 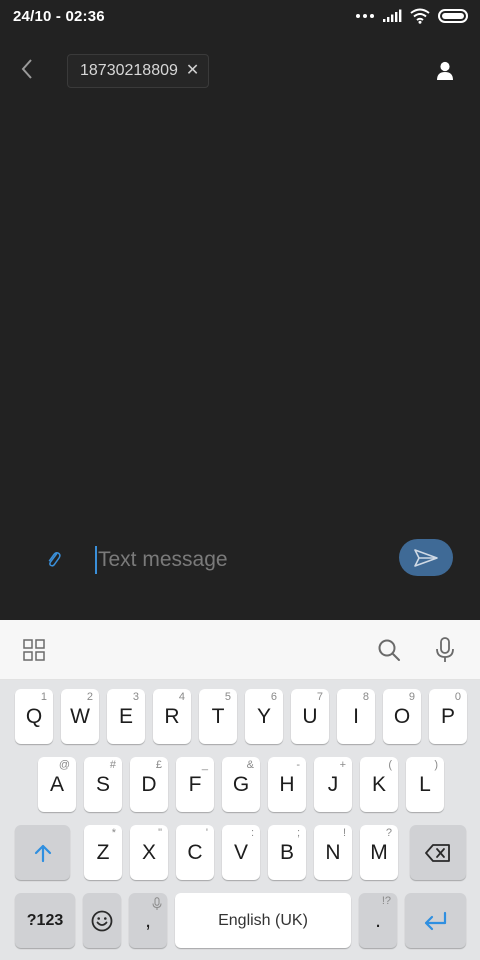 What do you see at coordinates (240, 17) in the screenshot?
I see `status-bar: 24/10 - 02:36` at bounding box center [240, 17].